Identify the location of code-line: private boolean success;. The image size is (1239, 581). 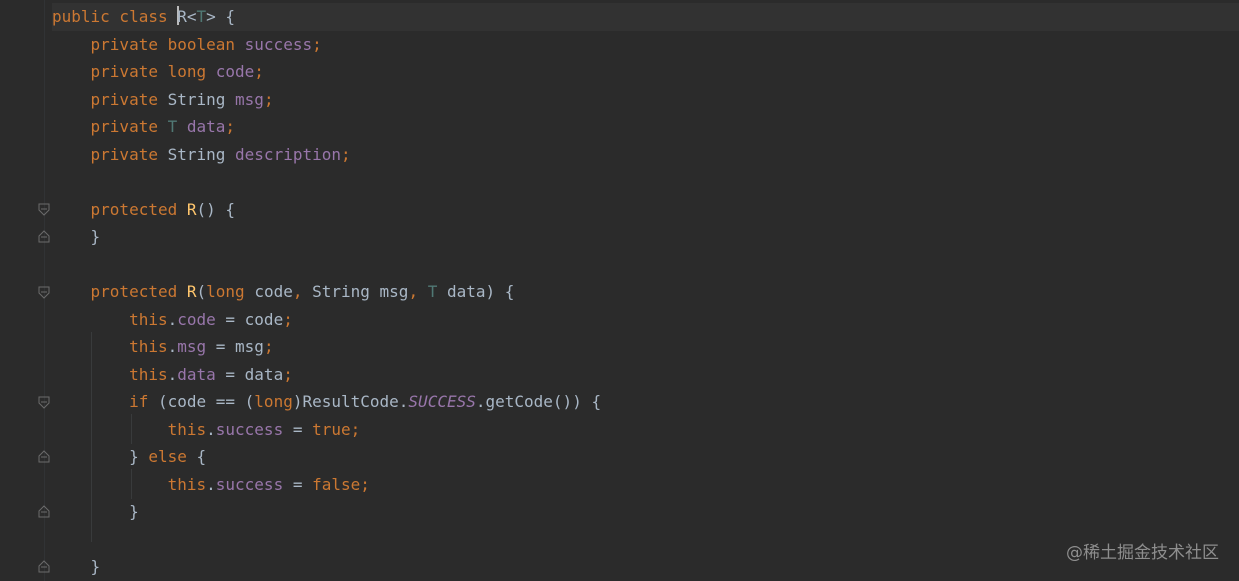
(642, 45).